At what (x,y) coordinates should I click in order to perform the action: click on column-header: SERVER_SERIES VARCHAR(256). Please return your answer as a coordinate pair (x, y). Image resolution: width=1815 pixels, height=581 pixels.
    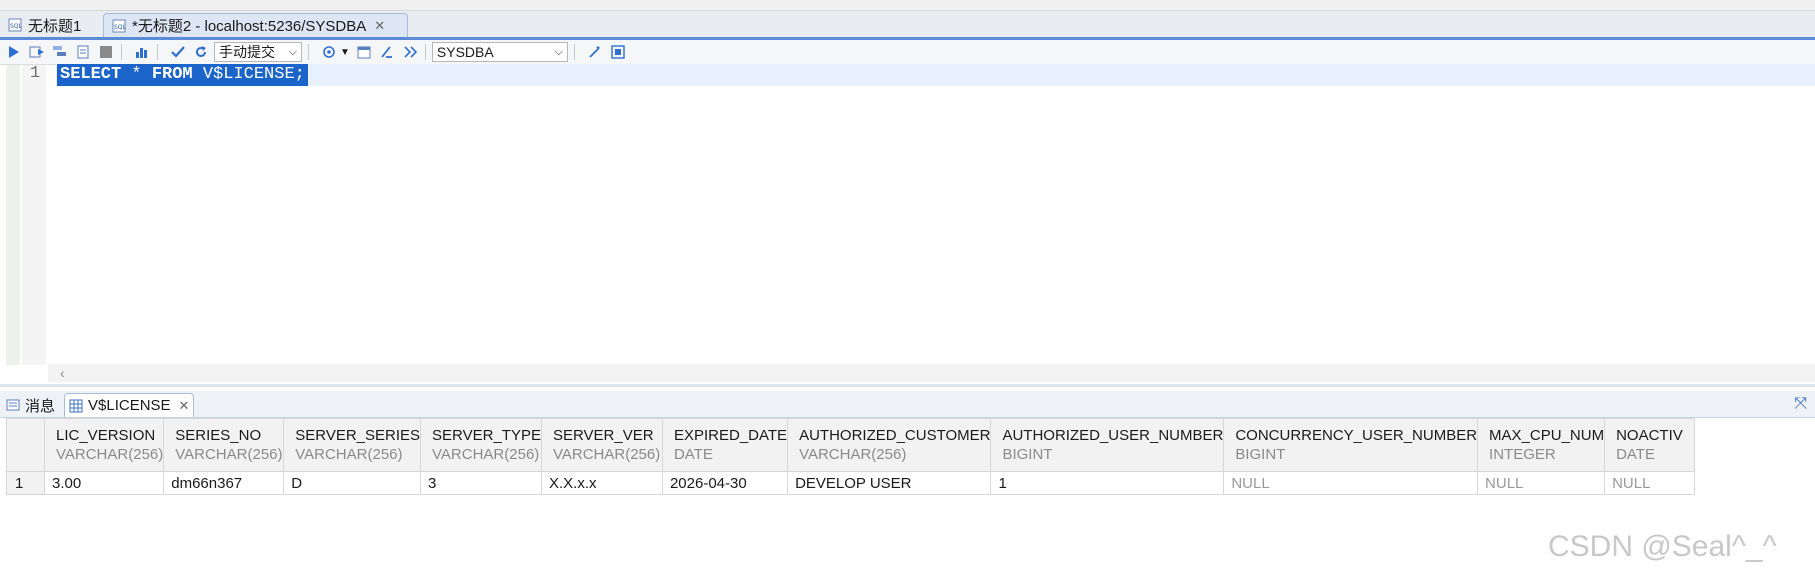
    Looking at the image, I should click on (352, 445).